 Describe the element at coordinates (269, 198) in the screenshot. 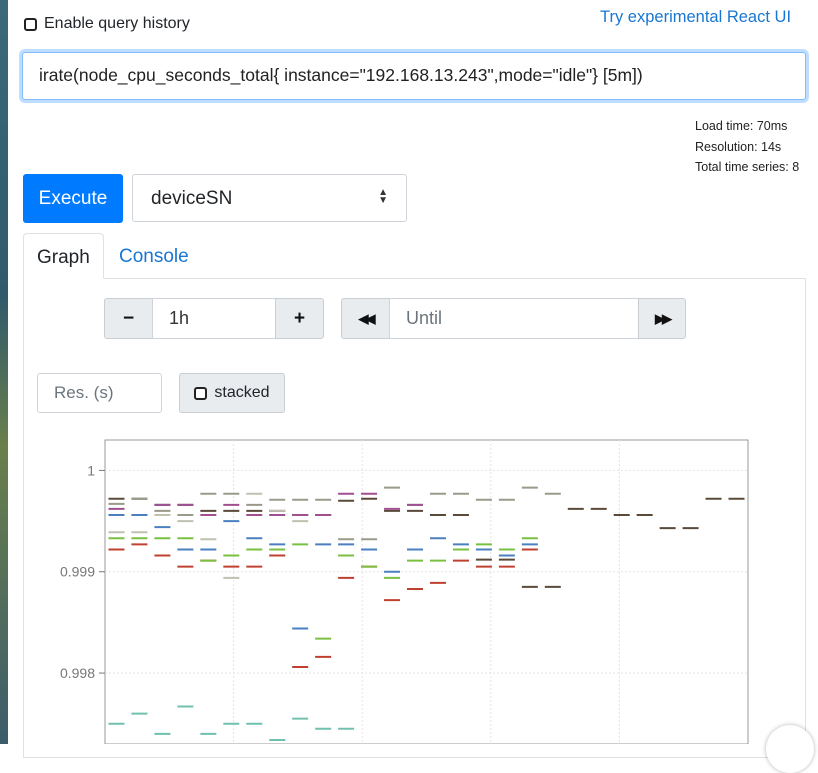

I see `metric-select: deviceSN ▲ ▼` at that location.